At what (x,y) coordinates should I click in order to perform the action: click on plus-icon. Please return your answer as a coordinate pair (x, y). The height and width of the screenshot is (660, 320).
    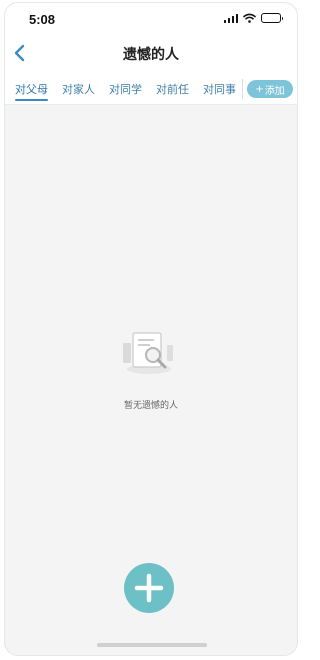
    Looking at the image, I should click on (149, 588).